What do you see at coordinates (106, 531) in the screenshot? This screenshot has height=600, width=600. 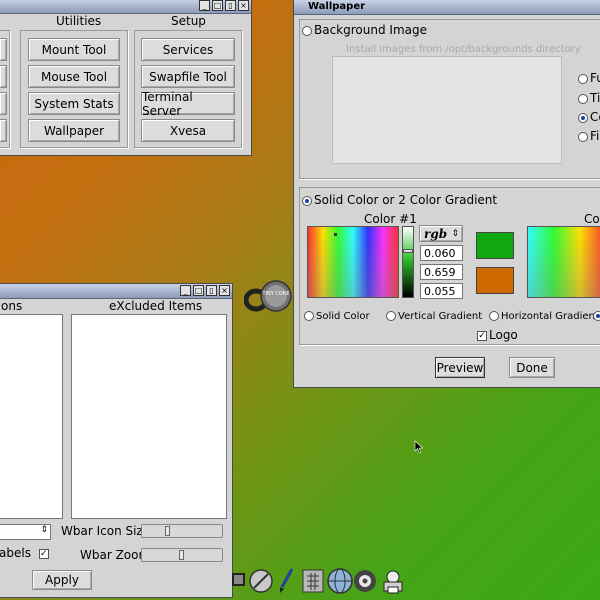 I see `wbar-icon-size-label: Wbar Icon Size` at bounding box center [106, 531].